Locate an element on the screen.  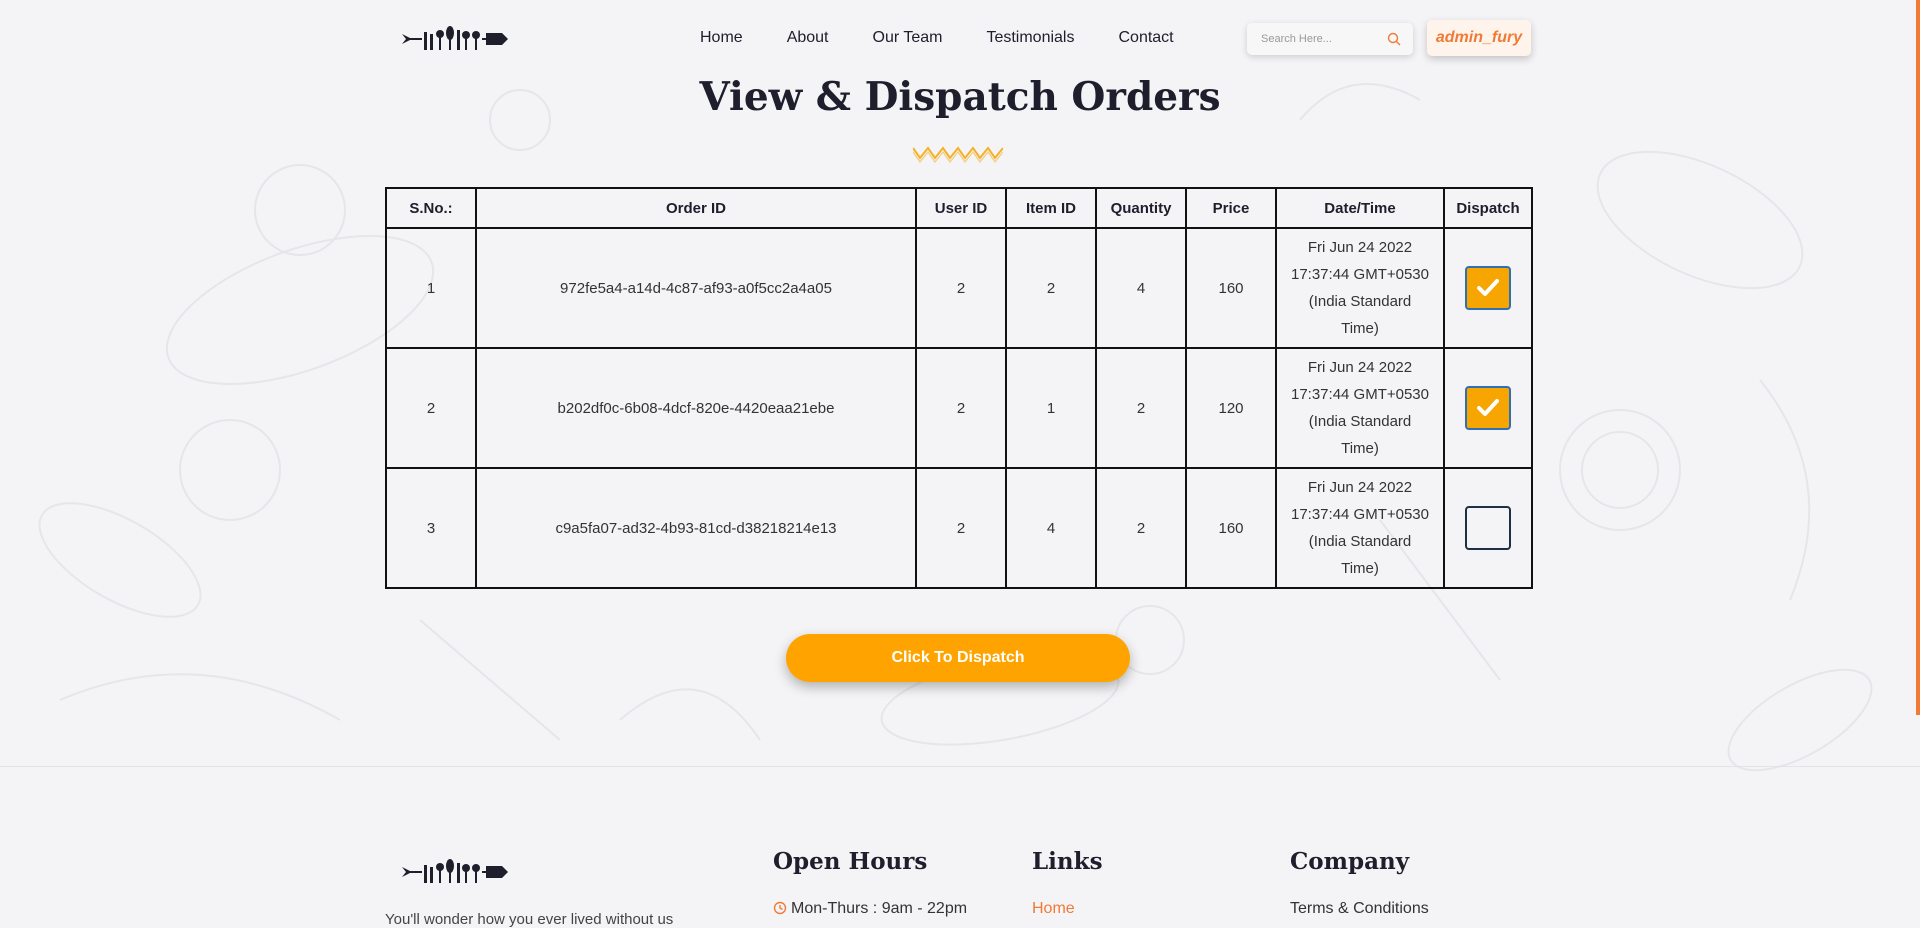
zigzag-icon is located at coordinates (958, 155).